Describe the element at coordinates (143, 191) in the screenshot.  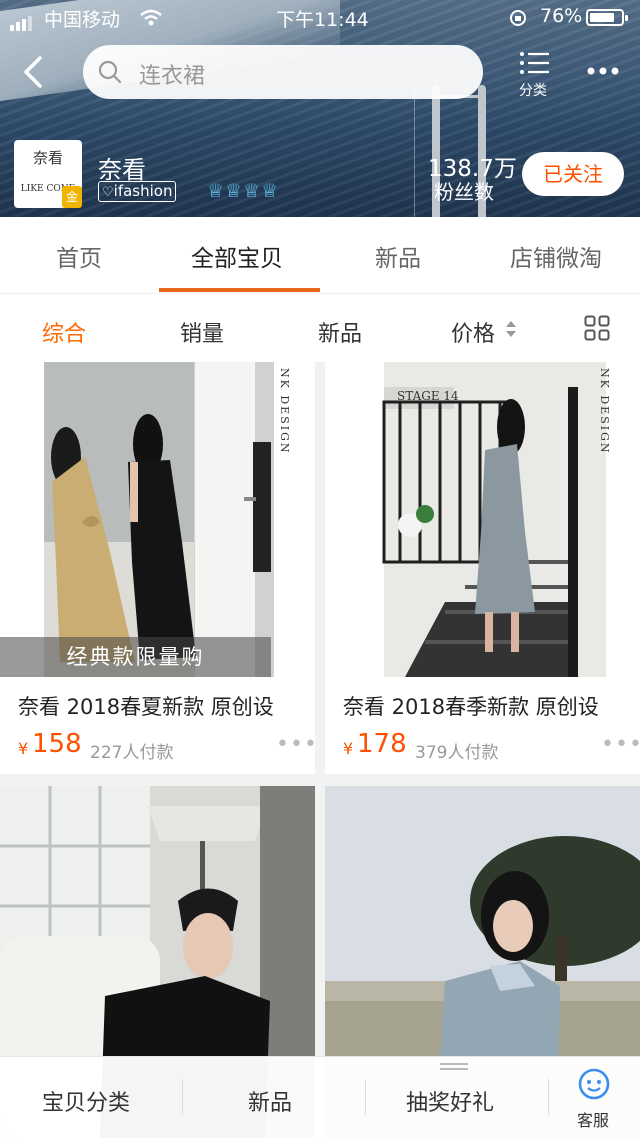
I see `ifashion-label: ifashion` at that location.